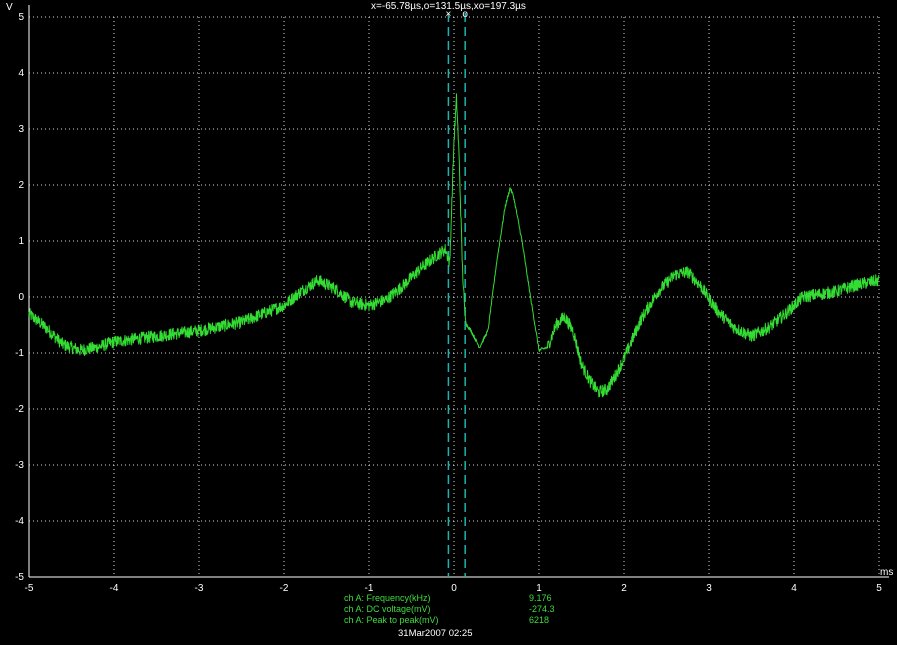 The image size is (897, 645). I want to click on x-tick-label: 3, so click(709, 588).